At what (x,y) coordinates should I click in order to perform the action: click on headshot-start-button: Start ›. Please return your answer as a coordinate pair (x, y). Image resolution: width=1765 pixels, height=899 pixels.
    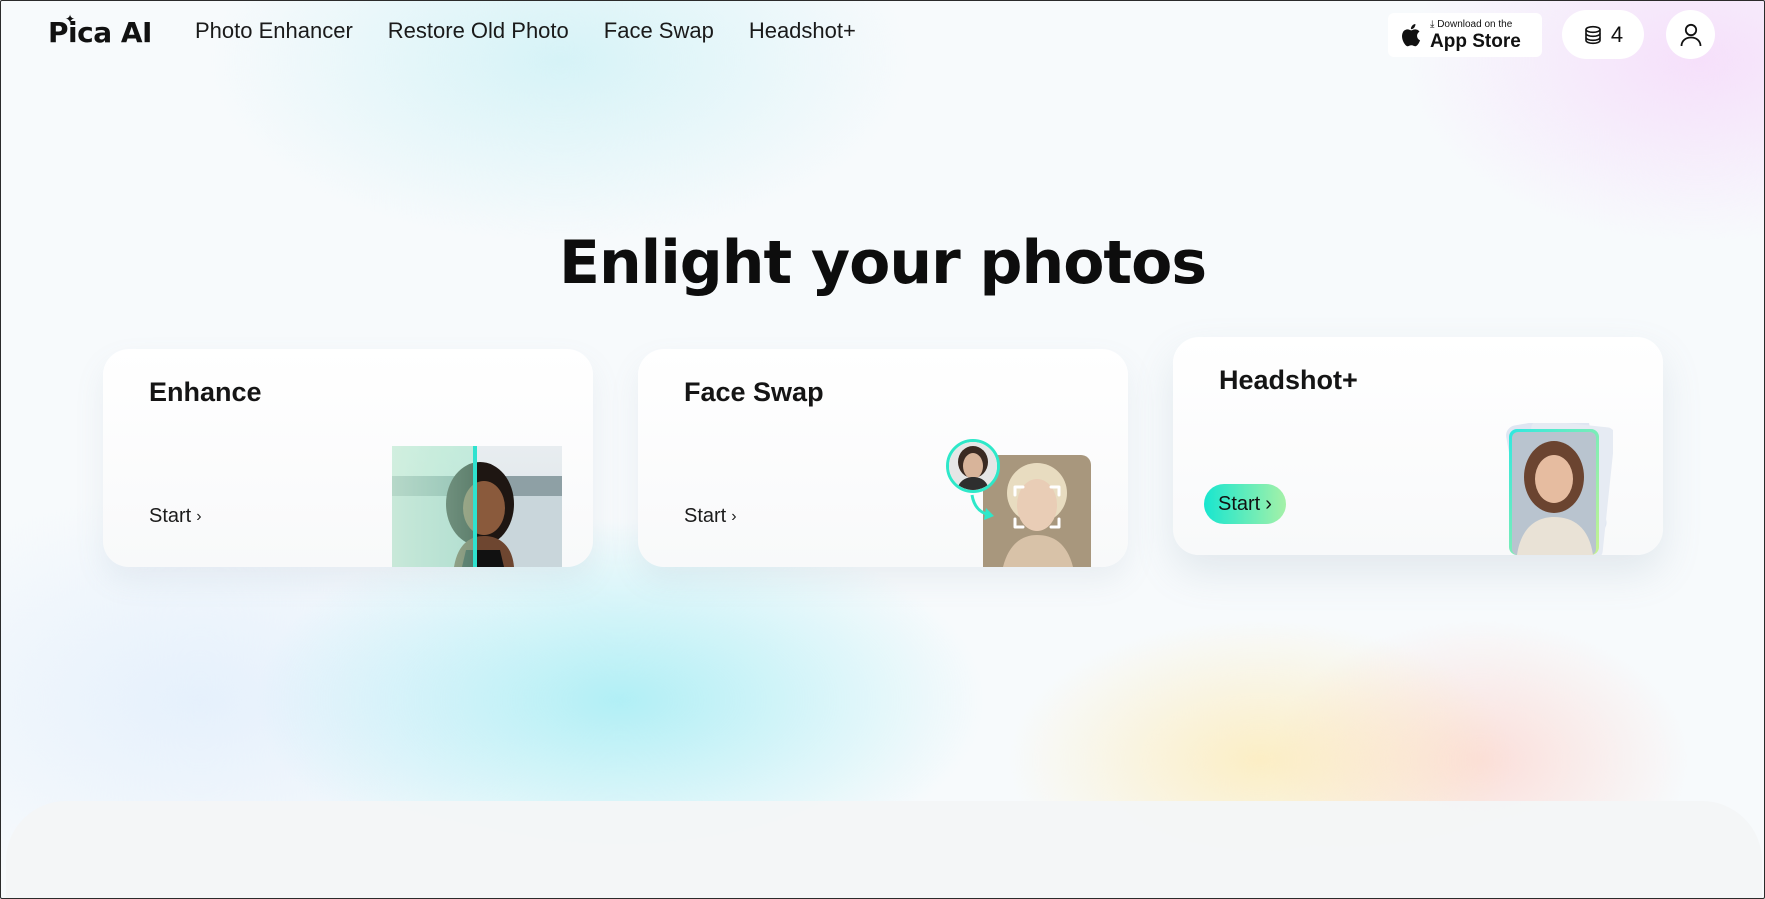
    Looking at the image, I should click on (1245, 504).